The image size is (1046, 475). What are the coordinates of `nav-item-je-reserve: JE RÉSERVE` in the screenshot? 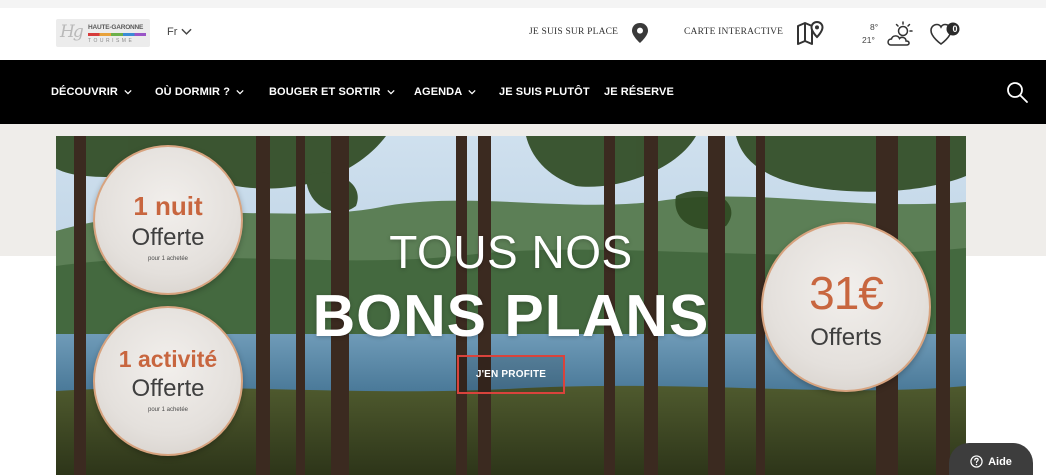 It's located at (639, 92).